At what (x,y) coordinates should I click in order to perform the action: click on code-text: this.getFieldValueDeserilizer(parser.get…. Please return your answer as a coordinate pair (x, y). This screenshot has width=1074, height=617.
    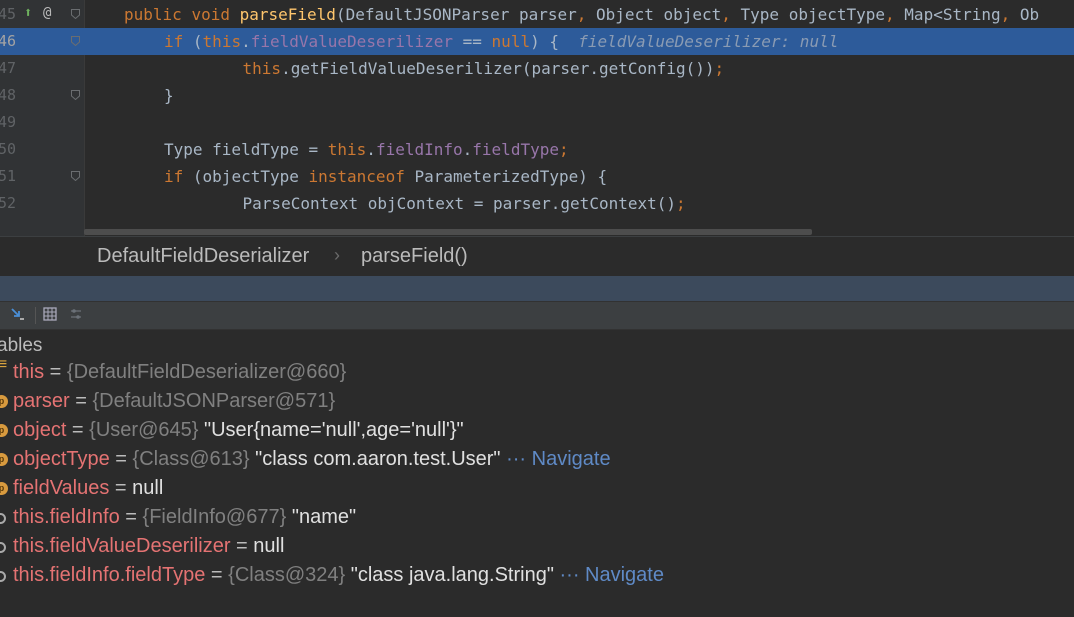
    Looking at the image, I should click on (464, 68).